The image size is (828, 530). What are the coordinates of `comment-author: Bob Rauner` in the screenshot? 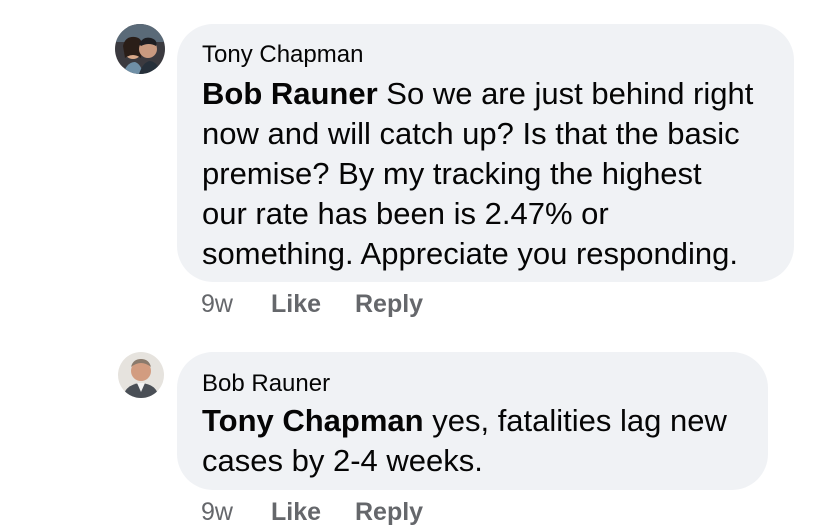 It's located at (266, 384).